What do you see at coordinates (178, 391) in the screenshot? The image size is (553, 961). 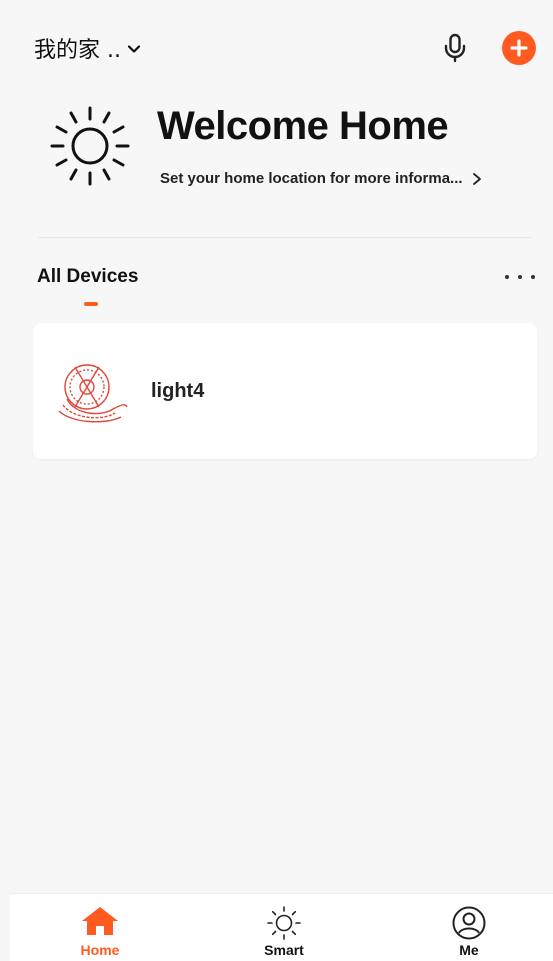 I see `device-name: light4` at bounding box center [178, 391].